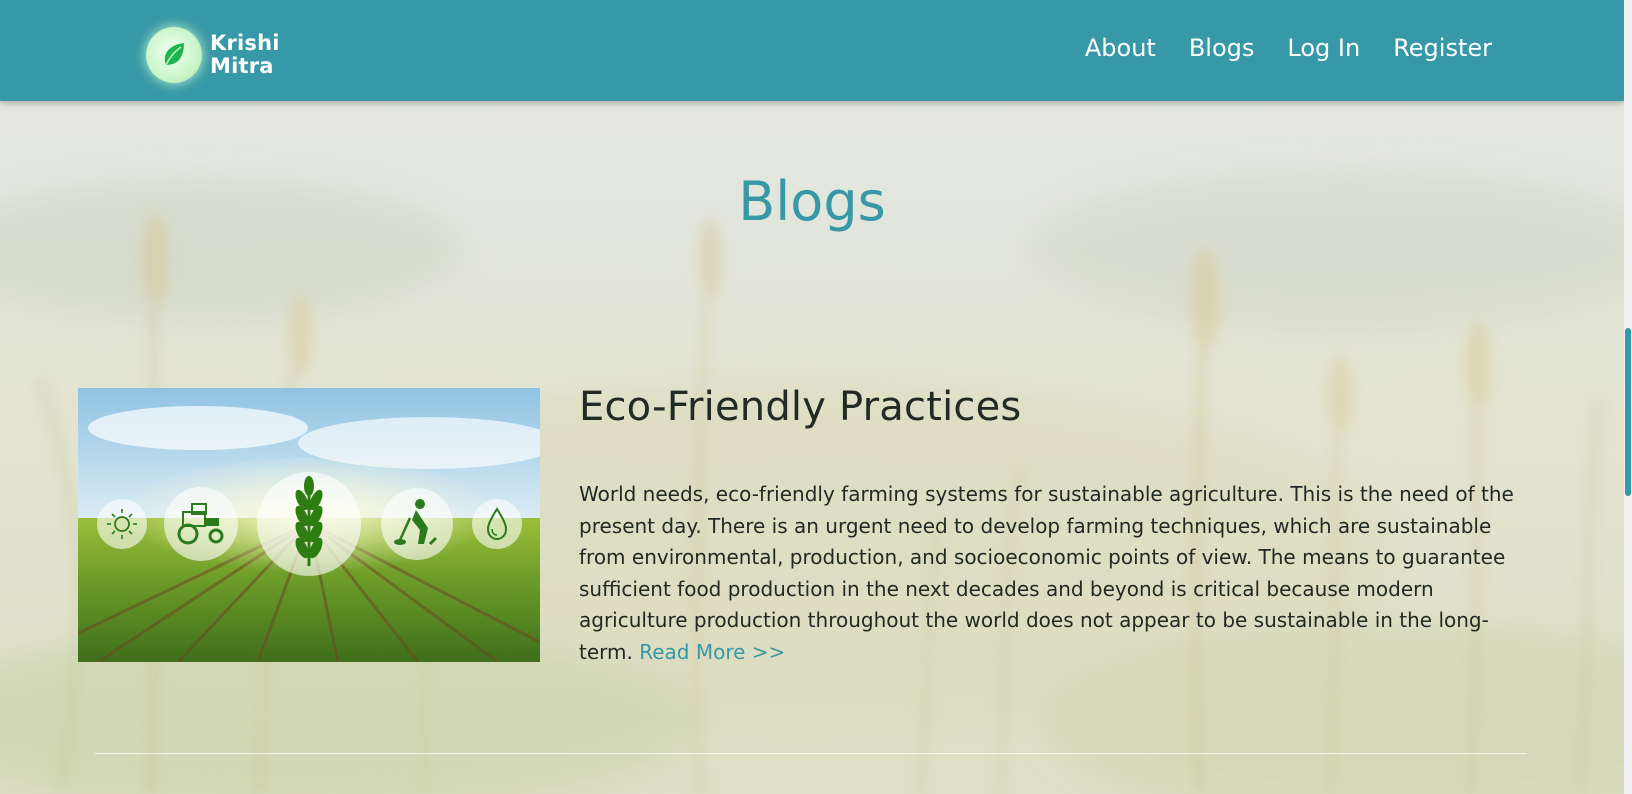 The width and height of the screenshot is (1632, 794). What do you see at coordinates (1222, 48) in the screenshot?
I see `nav-link-blogs: Blogs` at bounding box center [1222, 48].